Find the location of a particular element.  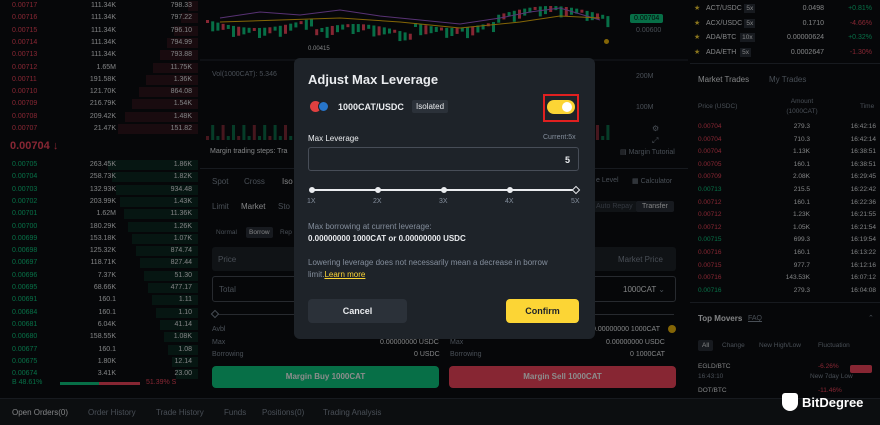

current-leverage: Current:5x is located at coordinates (559, 137).